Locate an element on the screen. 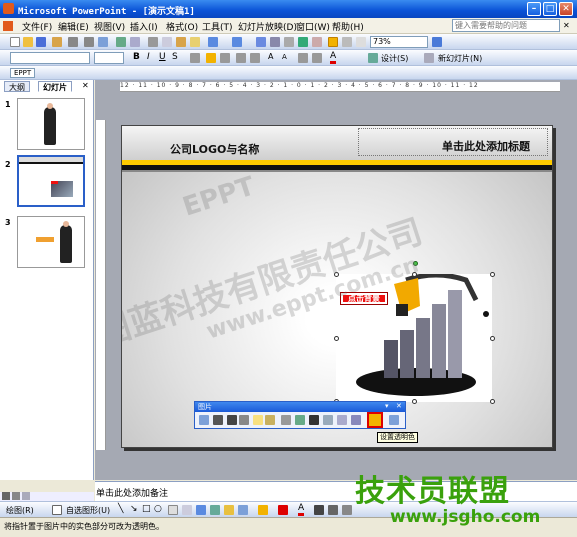  dash-style-icon is located at coordinates (333, 510).